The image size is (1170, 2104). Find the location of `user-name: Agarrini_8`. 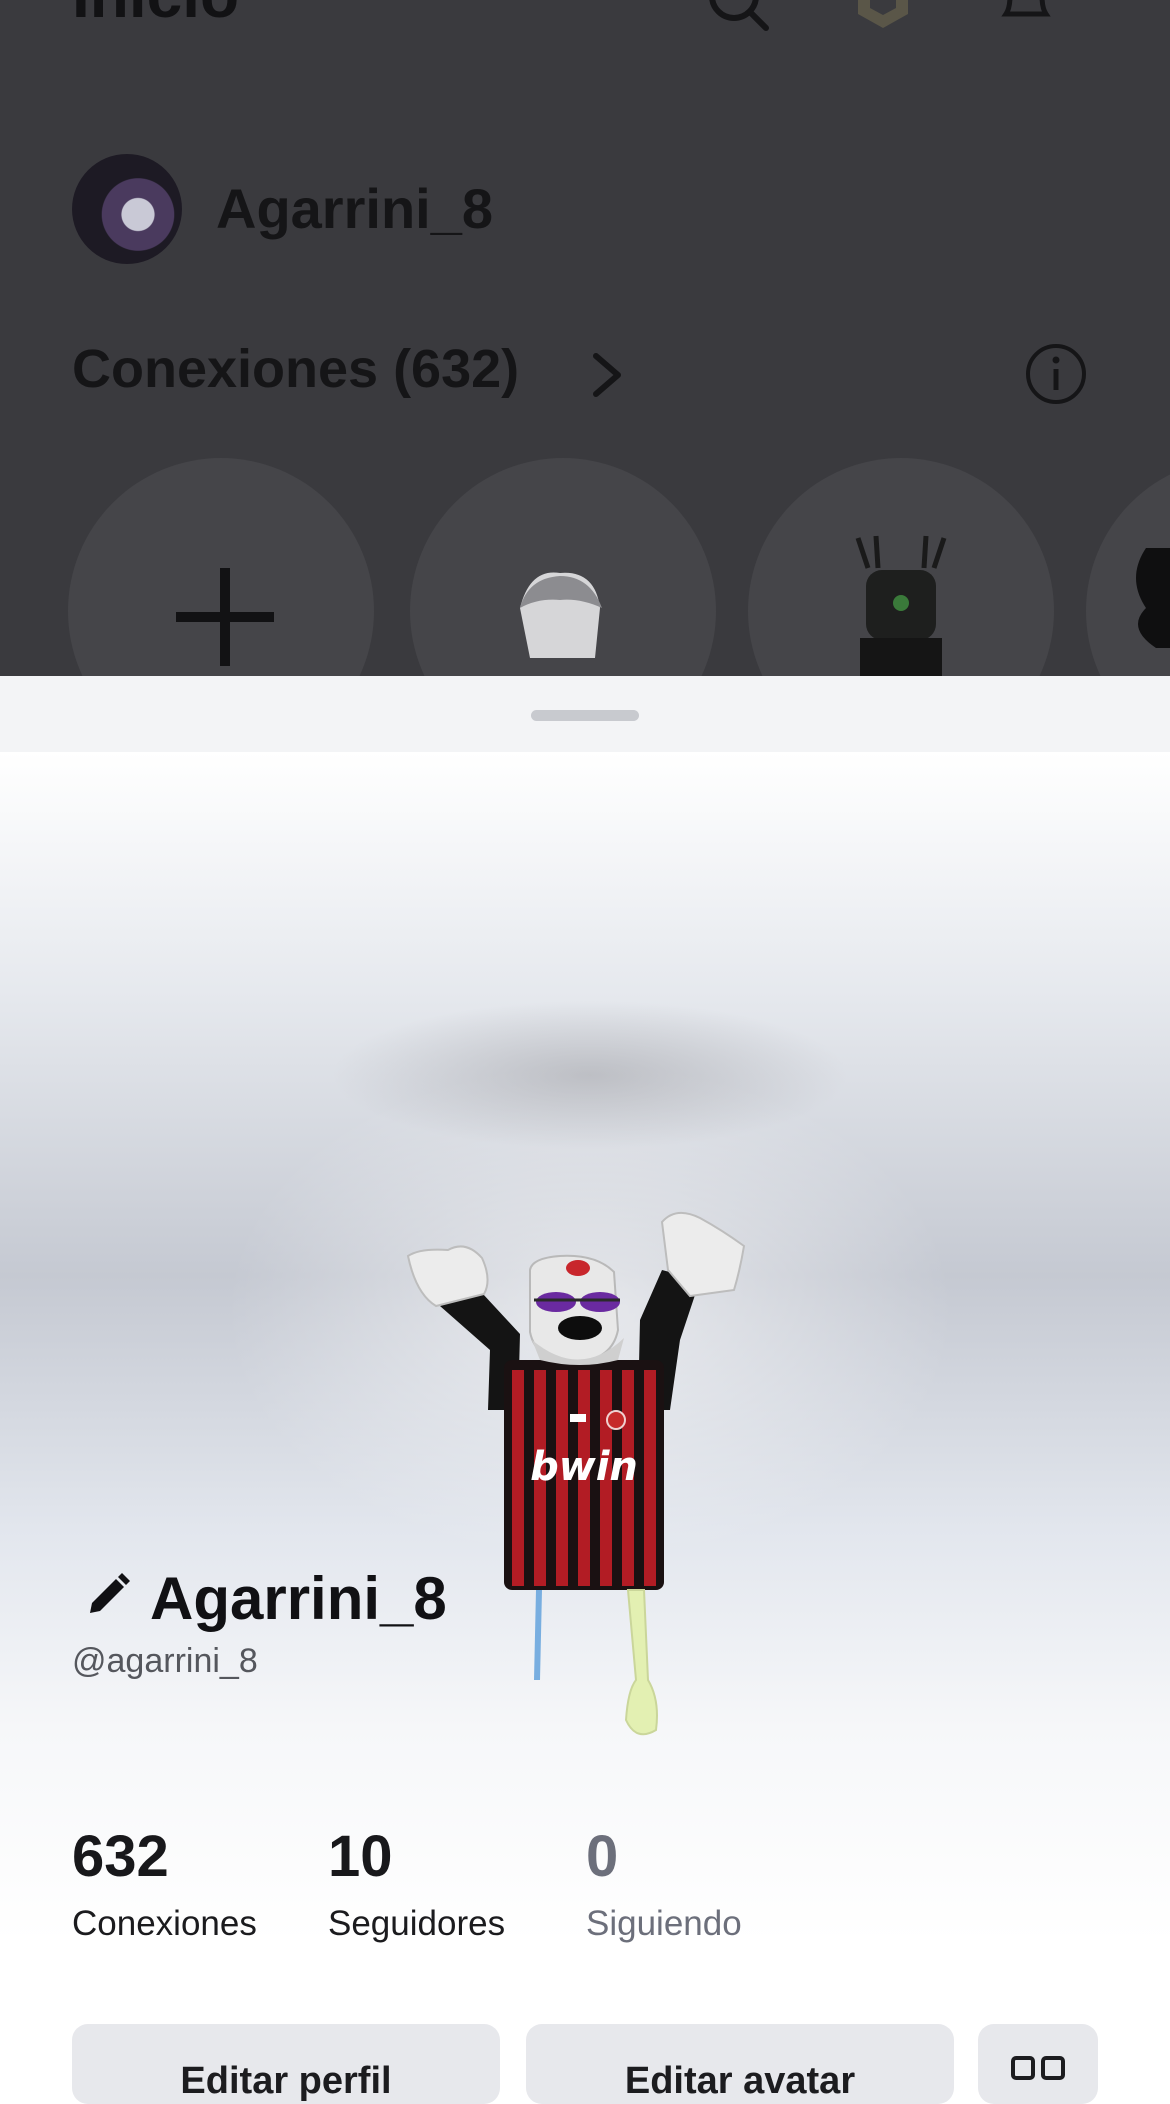

user-name: Agarrini_8 is located at coordinates (354, 208).